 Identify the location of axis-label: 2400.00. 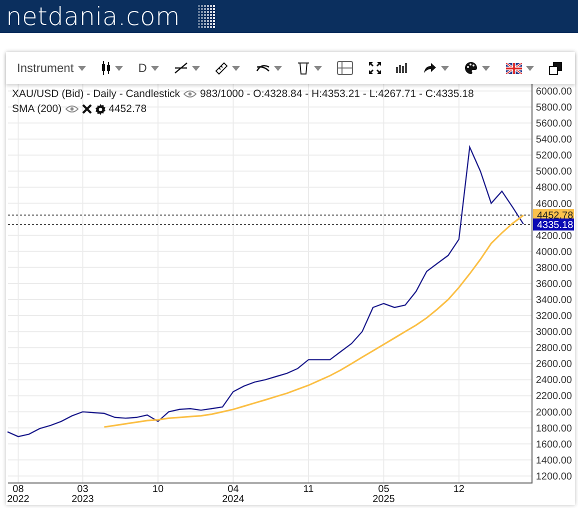
(554, 380).